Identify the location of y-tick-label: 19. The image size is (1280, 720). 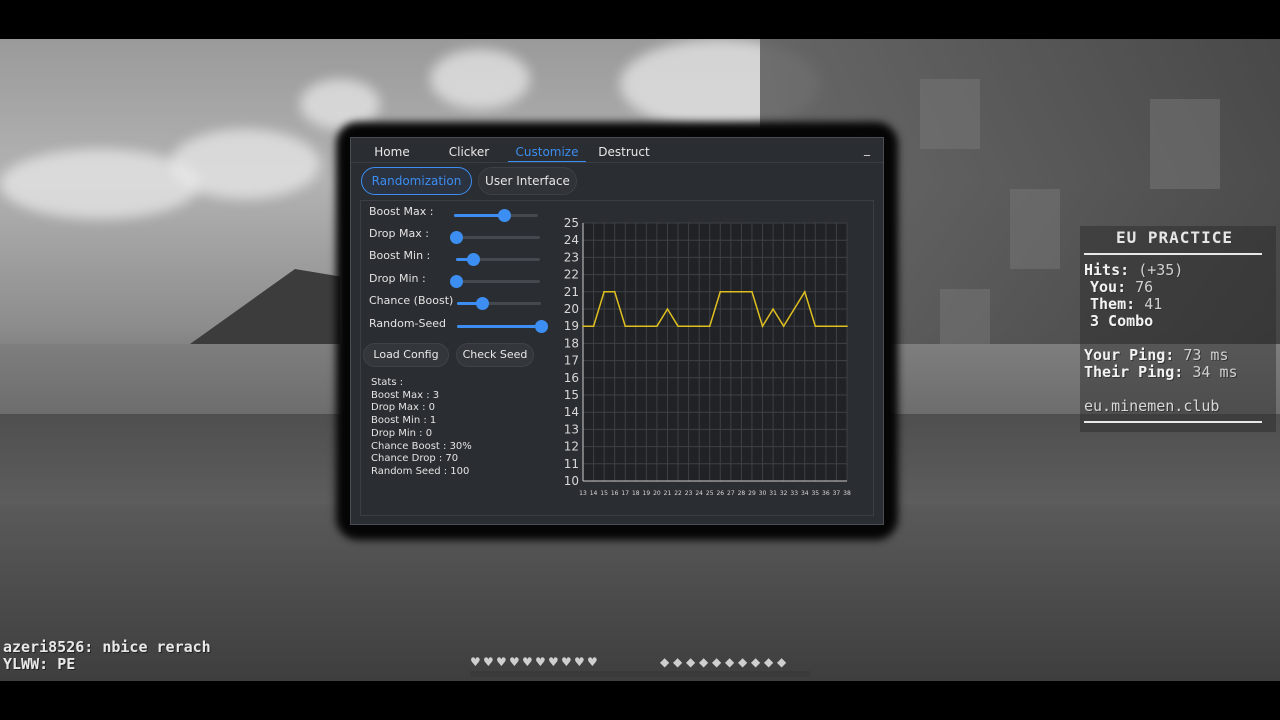
(571, 326).